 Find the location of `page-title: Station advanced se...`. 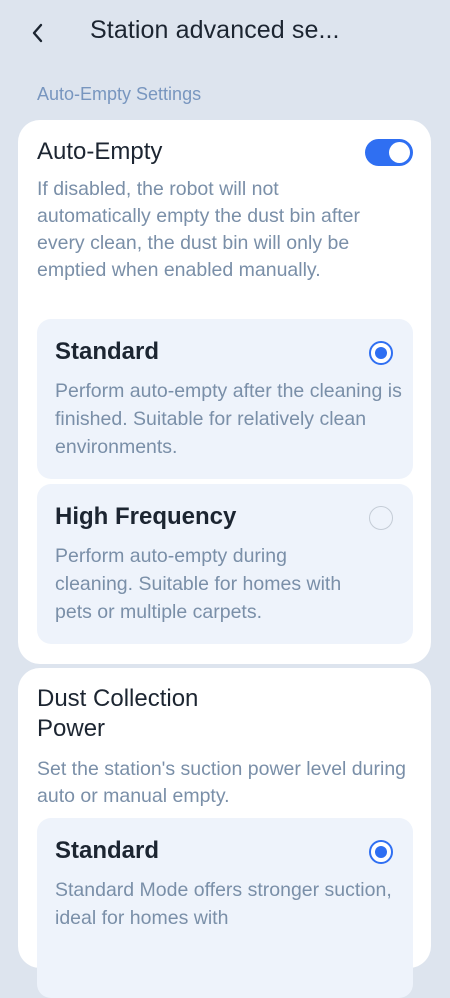

page-title: Station advanced se... is located at coordinates (215, 30).